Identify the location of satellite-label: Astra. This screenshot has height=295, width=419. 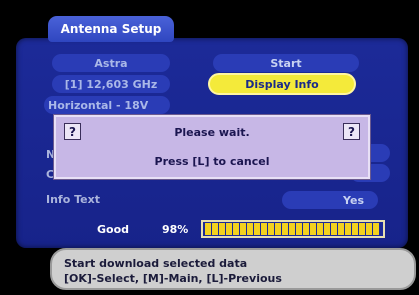
(111, 63).